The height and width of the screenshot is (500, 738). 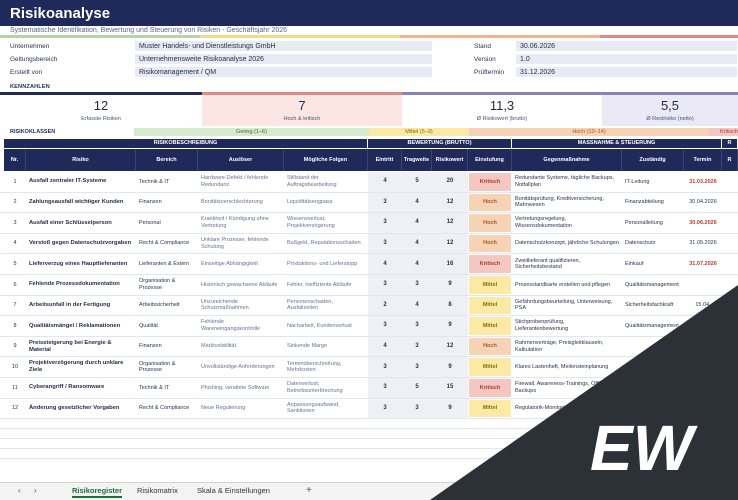 What do you see at coordinates (326, 203) in the screenshot?
I see `cell-consequence: Liquiditätsengpass` at bounding box center [326, 203].